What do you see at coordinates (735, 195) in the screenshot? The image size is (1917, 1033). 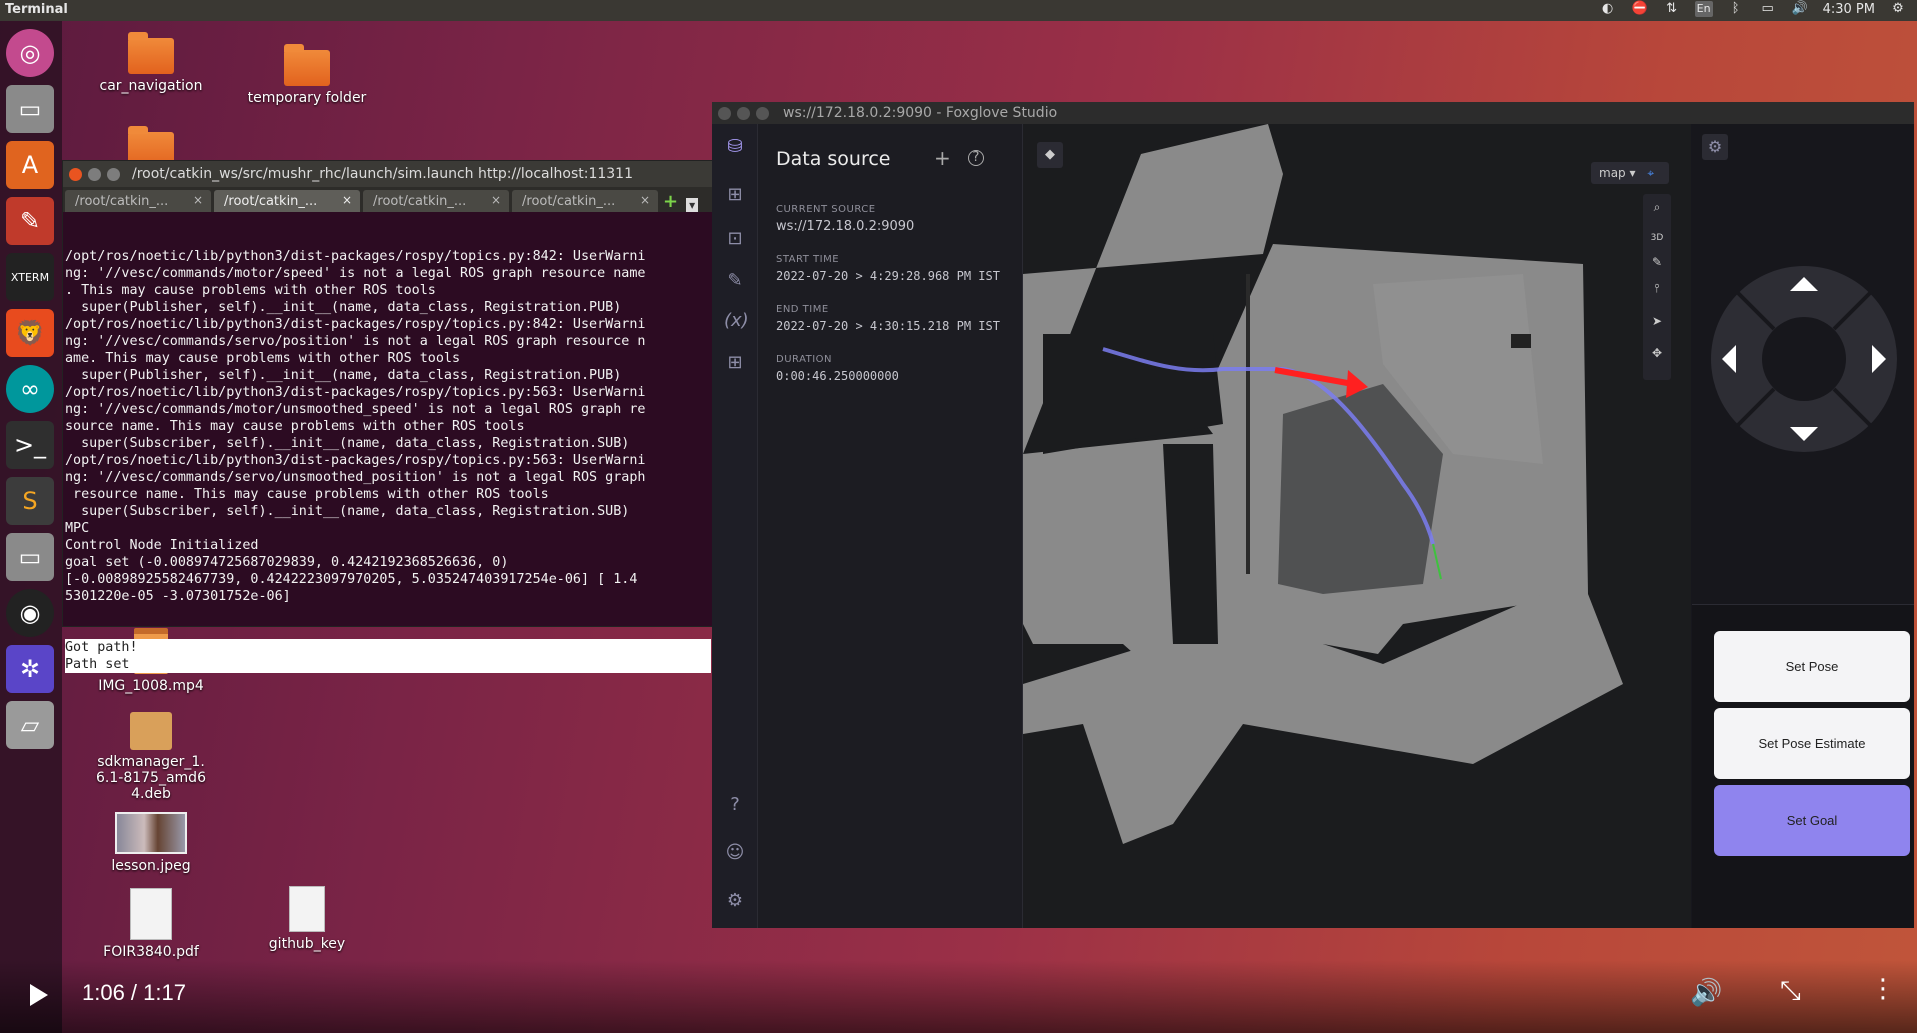 I see `panel-layout-icon: ⊞` at bounding box center [735, 195].